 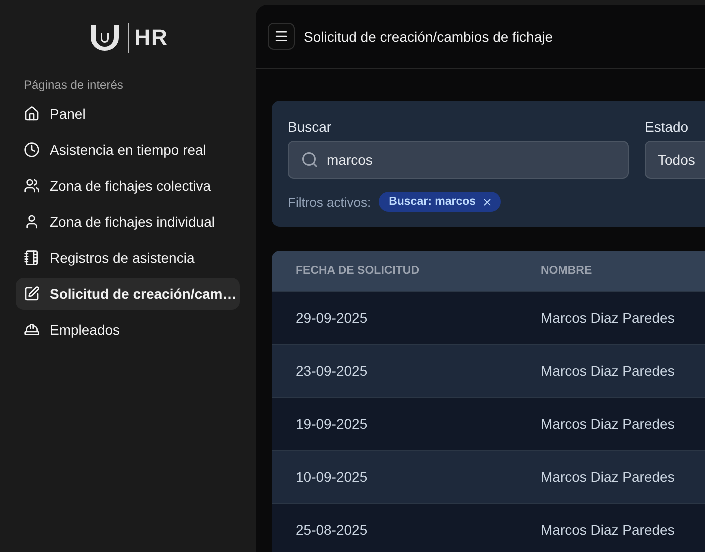 I want to click on home-icon, so click(x=32, y=114).